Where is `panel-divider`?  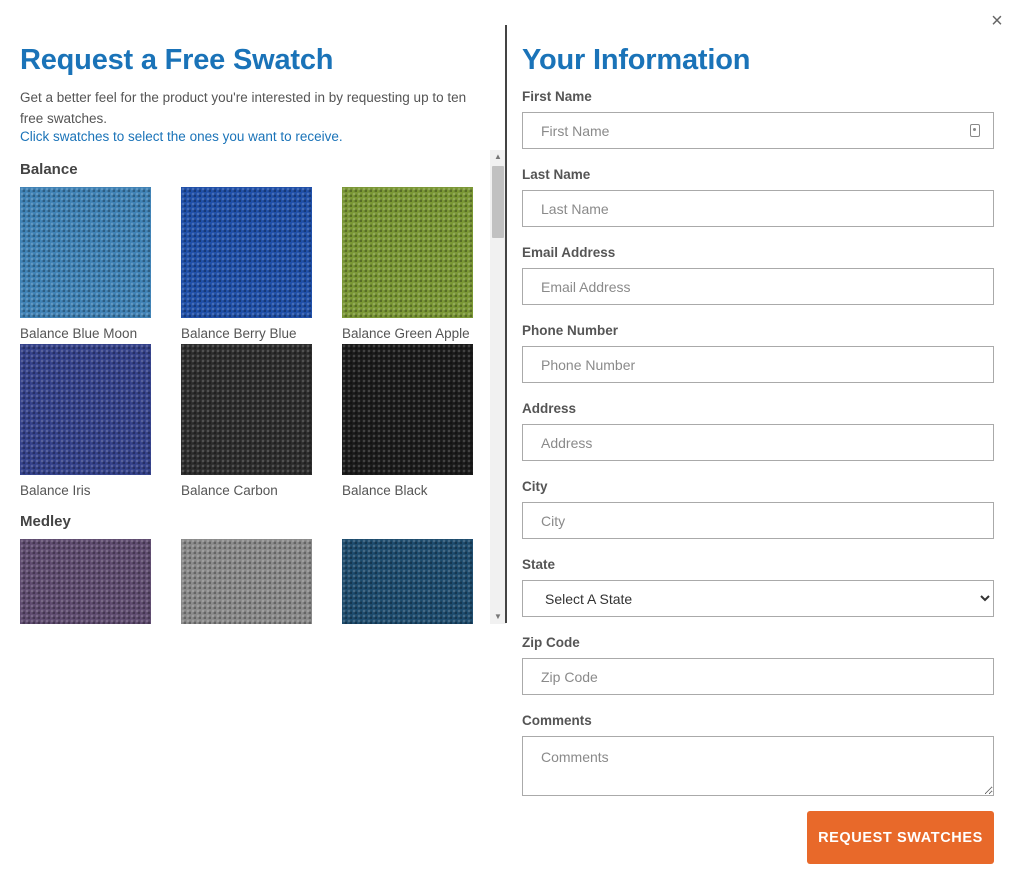 panel-divider is located at coordinates (506, 324).